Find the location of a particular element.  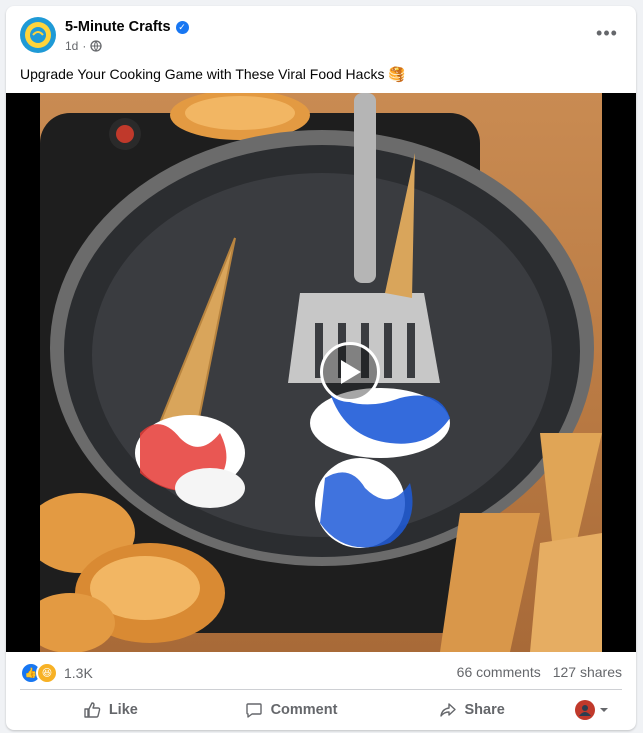

reactions-summary: 👍 😆 1.3K is located at coordinates (56, 673).